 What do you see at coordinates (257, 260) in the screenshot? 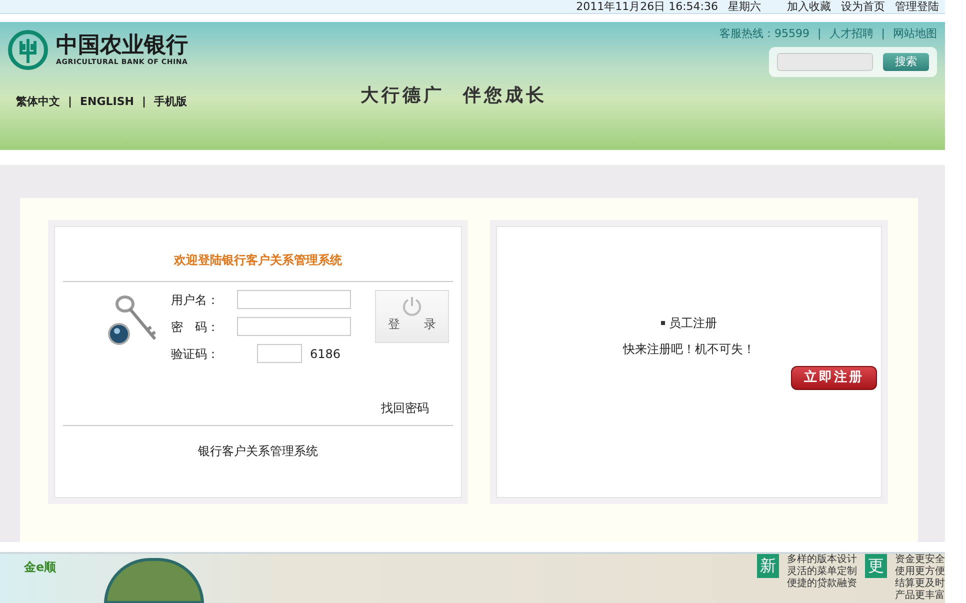
I see `login-title: 欢迎登陆银行客户关系管理系统` at bounding box center [257, 260].